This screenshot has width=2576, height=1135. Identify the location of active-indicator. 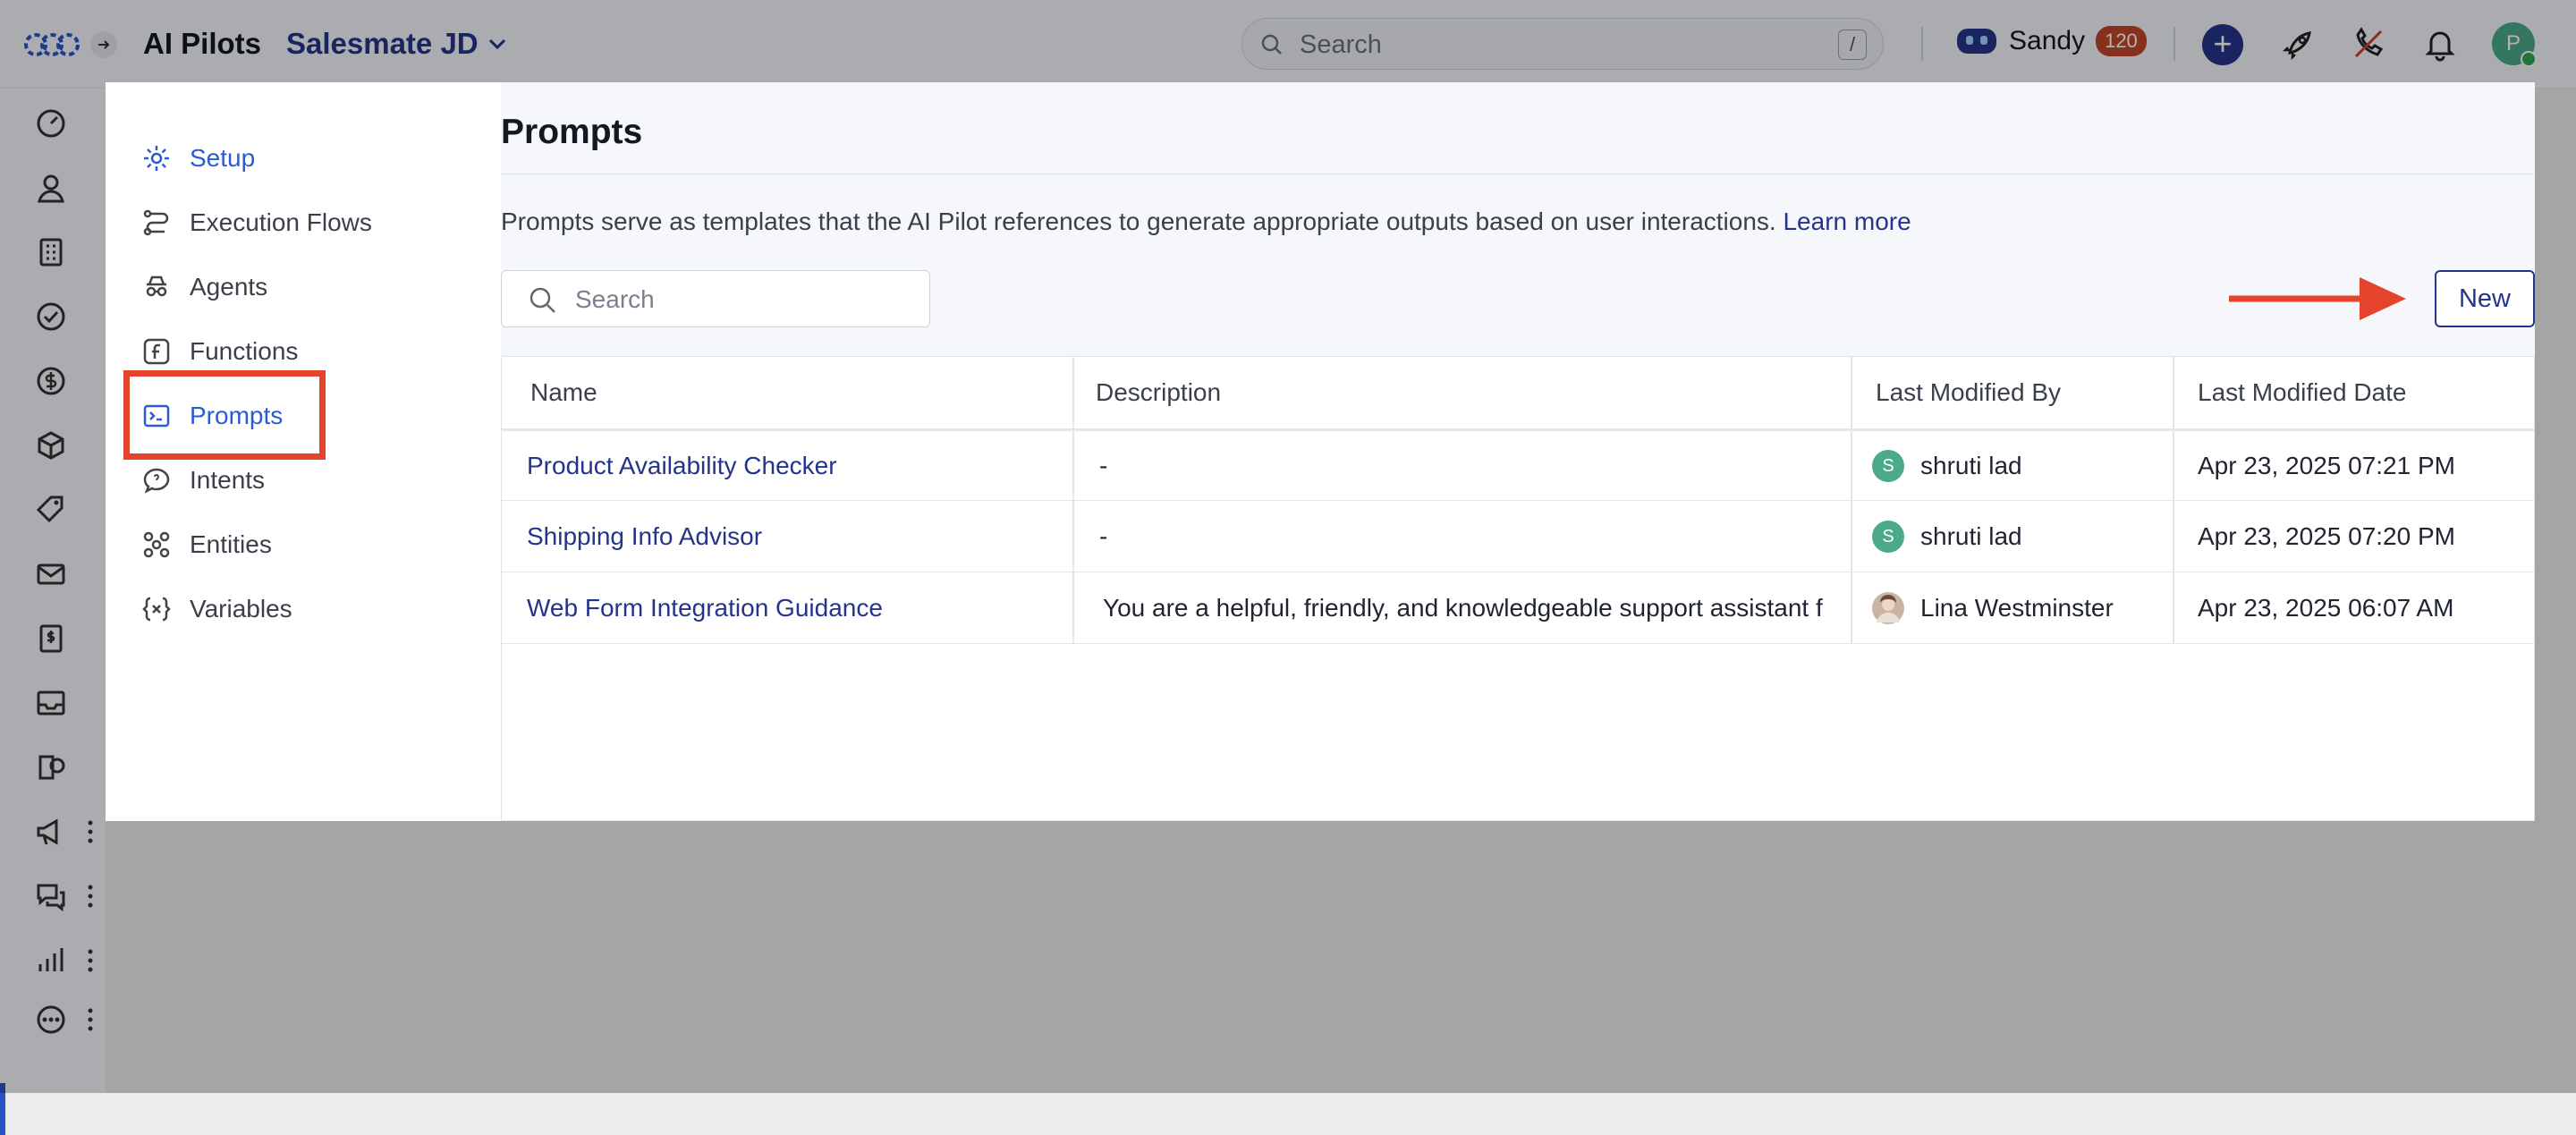
(2, 1109).